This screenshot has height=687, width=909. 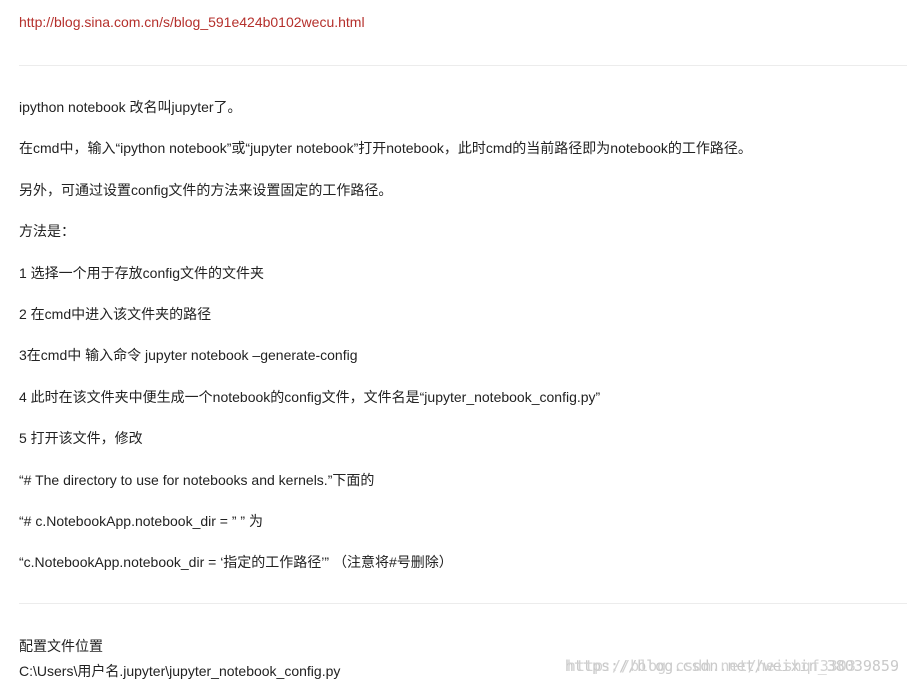 What do you see at coordinates (463, 65) in the screenshot?
I see `divider-top` at bounding box center [463, 65].